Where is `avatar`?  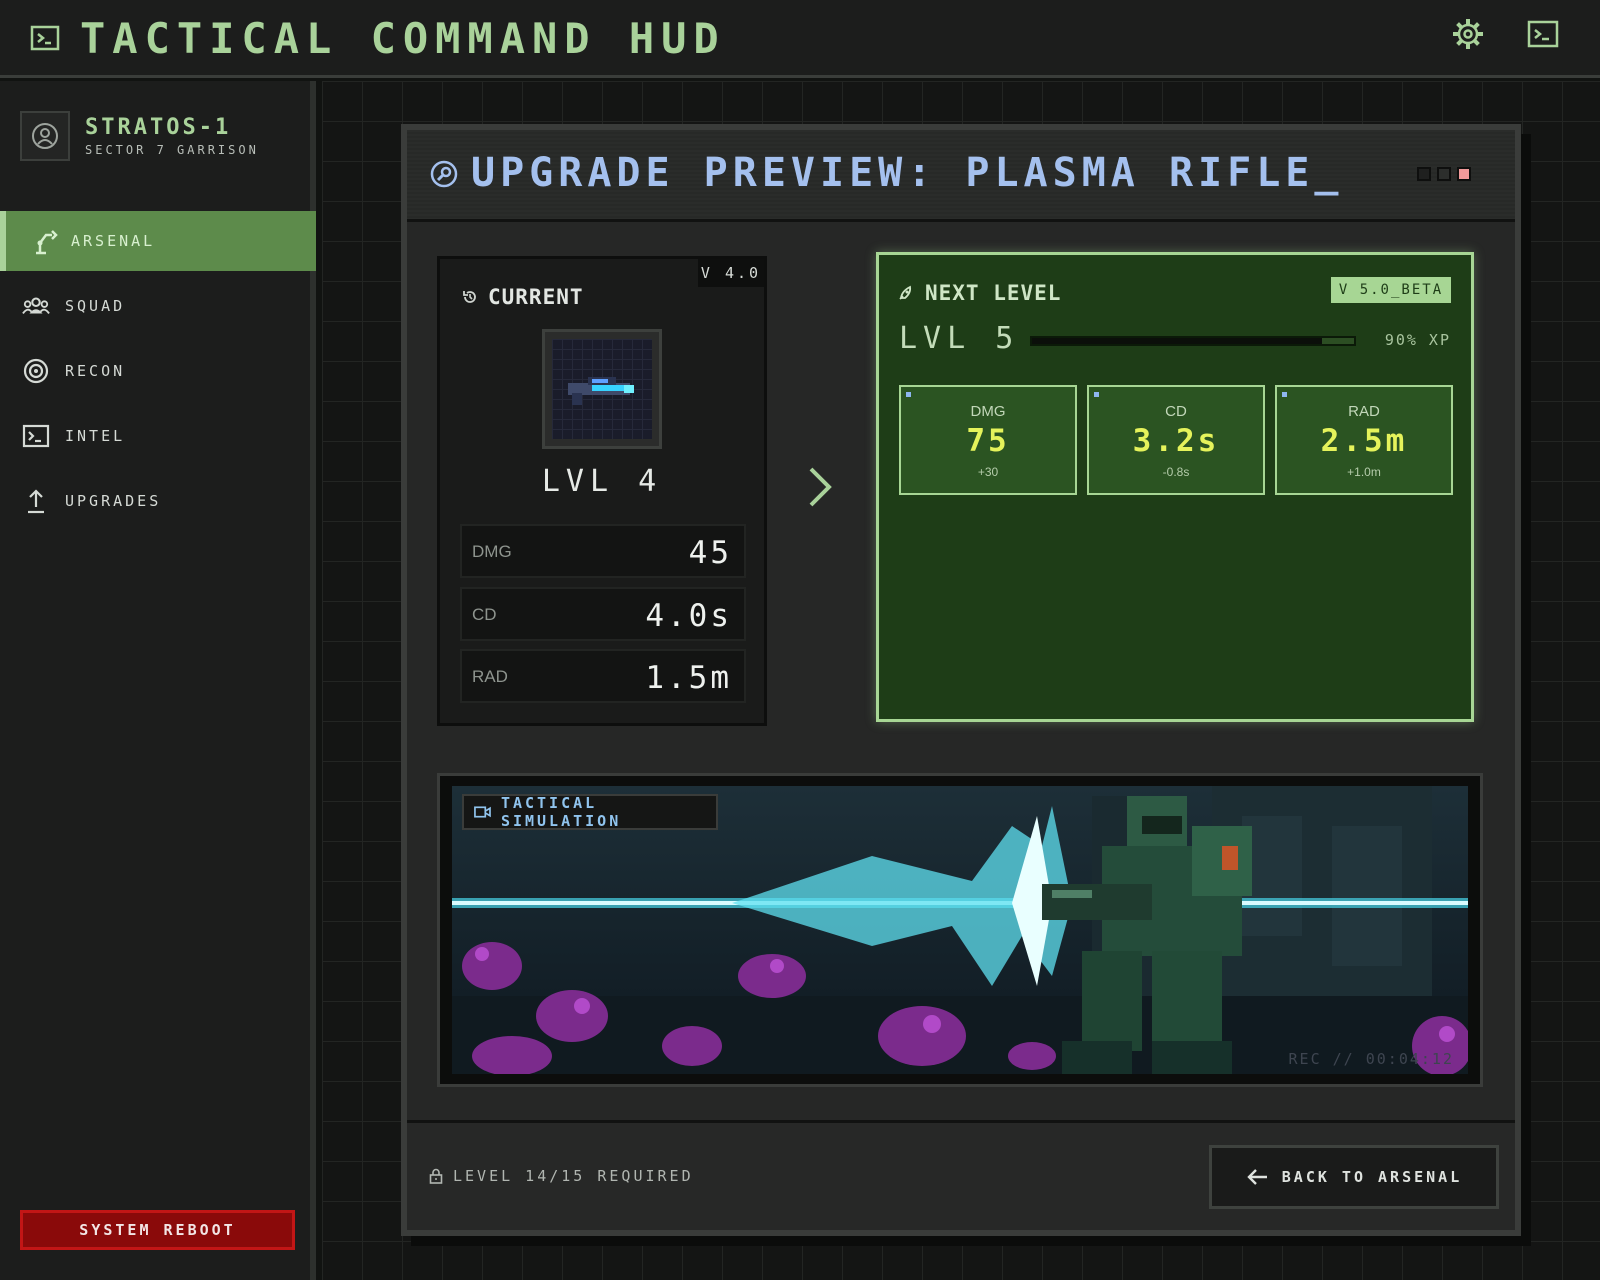
avatar is located at coordinates (45, 136).